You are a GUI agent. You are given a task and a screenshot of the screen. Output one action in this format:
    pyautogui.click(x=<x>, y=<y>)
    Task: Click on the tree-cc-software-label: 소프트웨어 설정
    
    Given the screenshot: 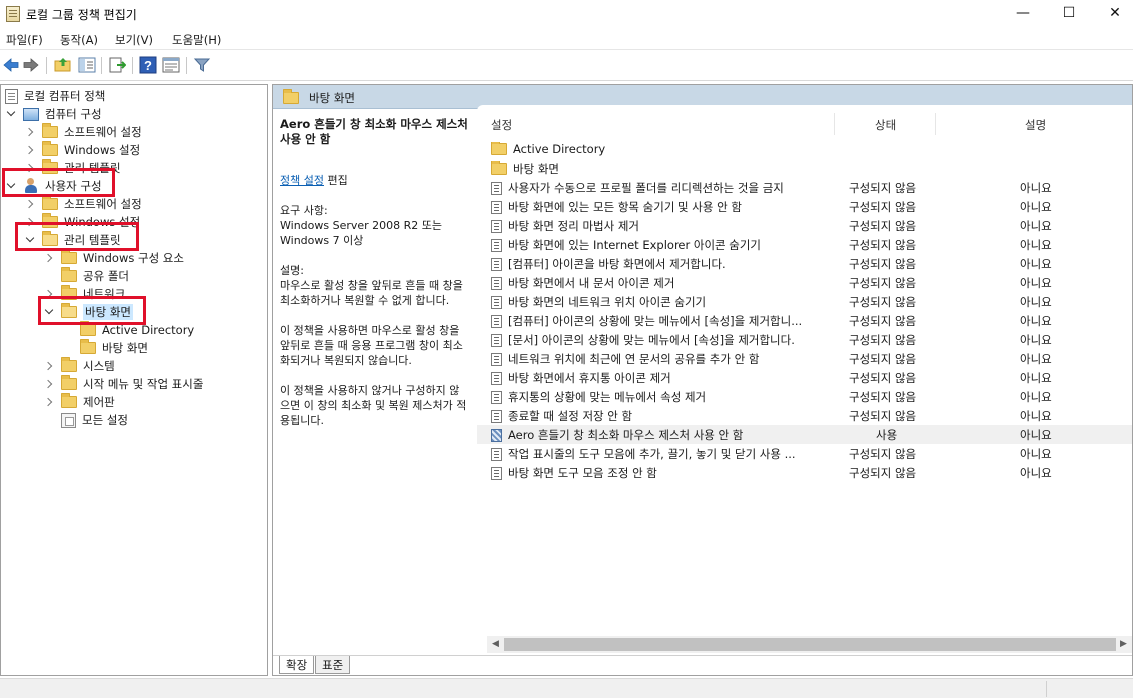 What is the action you would take?
    pyautogui.click(x=103, y=132)
    